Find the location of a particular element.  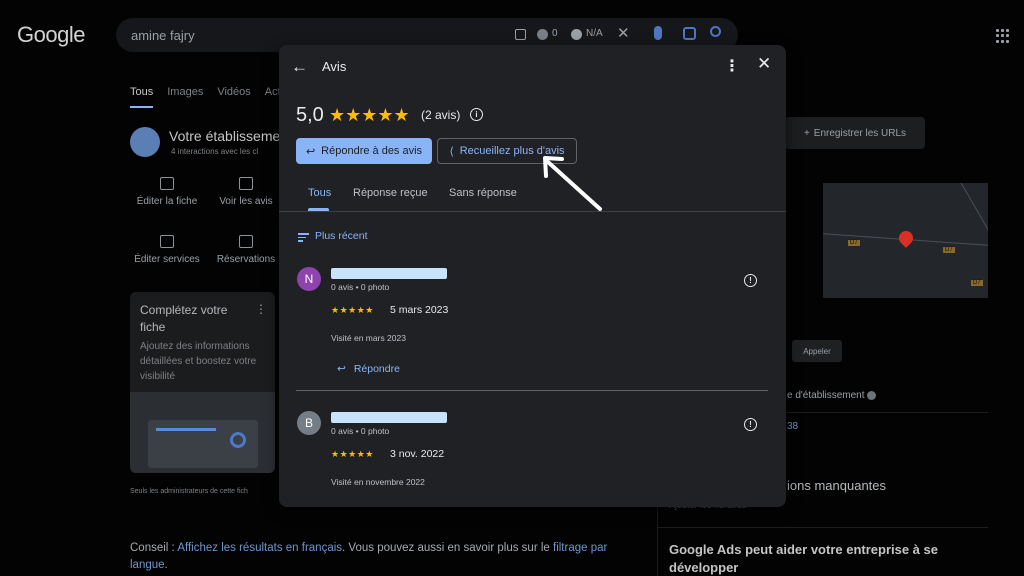

rating-stars: ★★★★★ is located at coordinates (369, 115).